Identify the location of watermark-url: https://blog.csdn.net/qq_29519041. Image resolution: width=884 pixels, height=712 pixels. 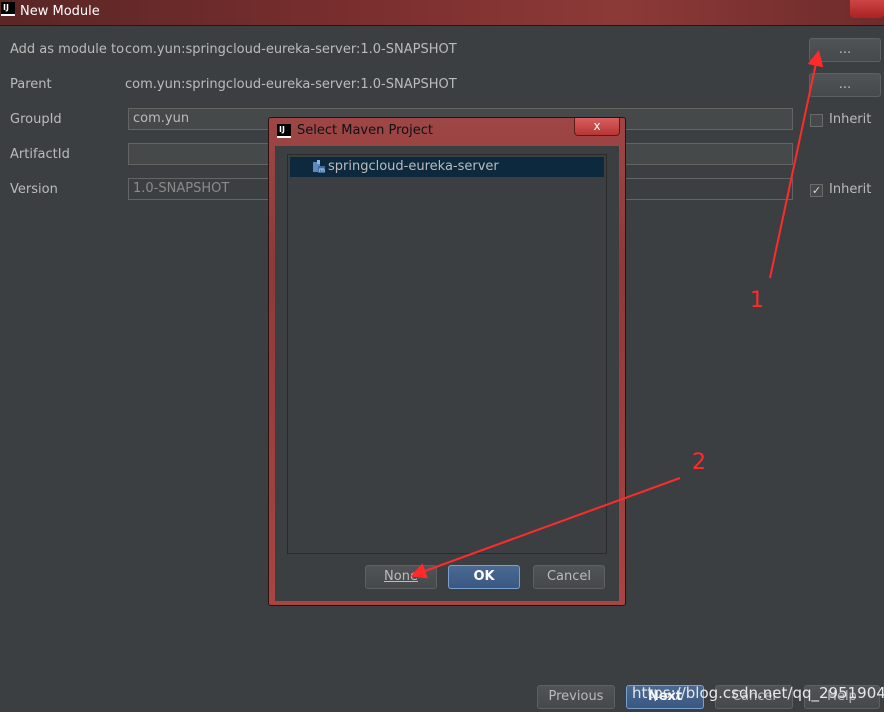
(758, 693).